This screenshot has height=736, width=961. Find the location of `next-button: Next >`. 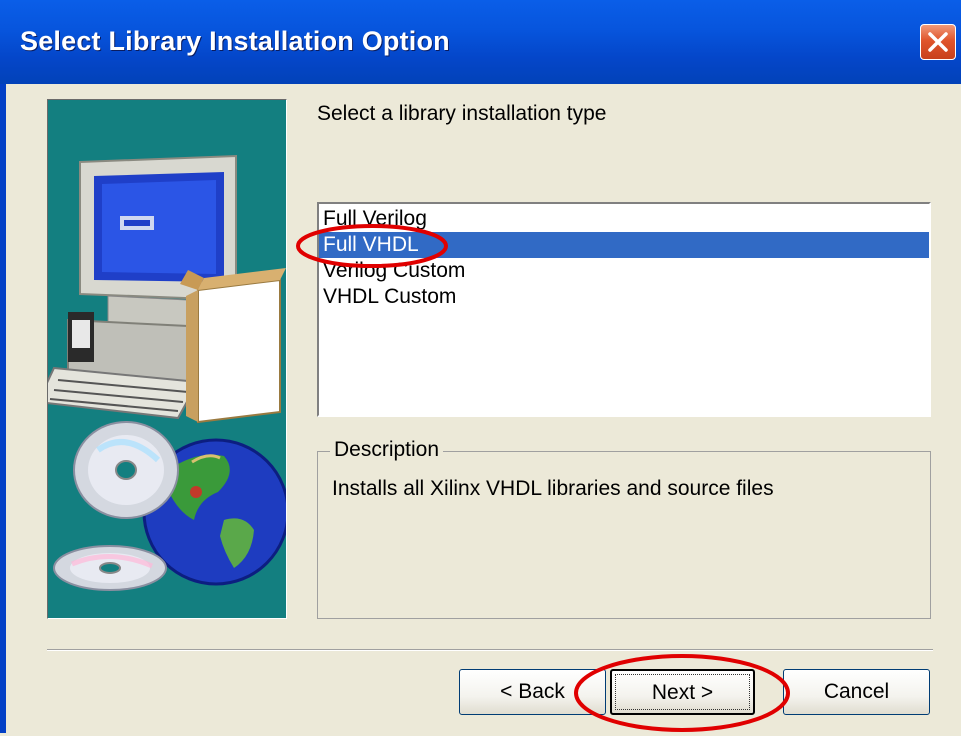

next-button: Next > is located at coordinates (682, 692).